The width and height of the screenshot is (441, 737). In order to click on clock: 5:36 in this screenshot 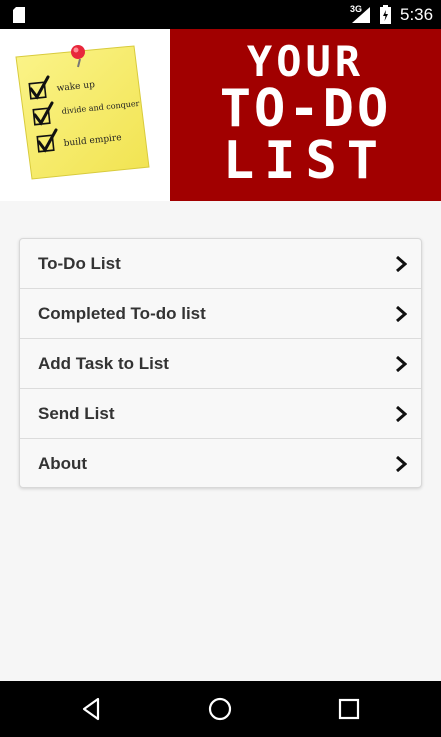, I will do `click(417, 14)`.